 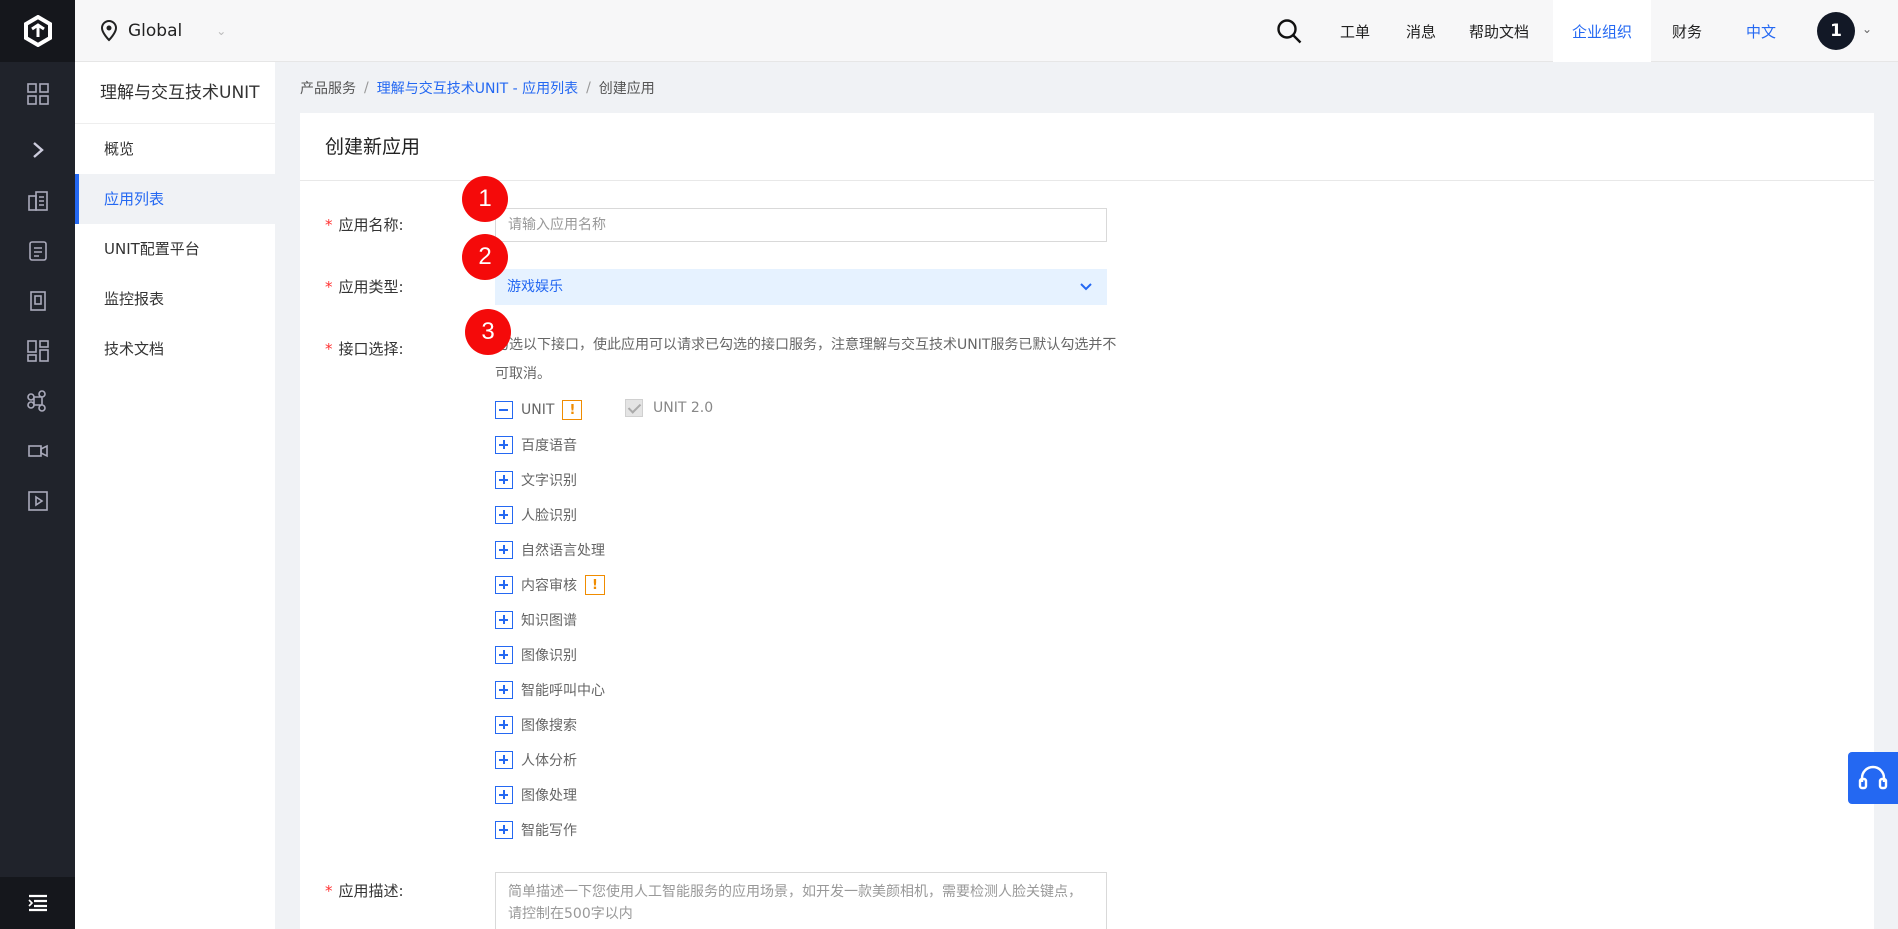 What do you see at coordinates (986, 31) in the screenshot?
I see `top-bar: Global ⌄ 工单 消息 帮助文档 企业组织 财务 中文 1 ⌄` at bounding box center [986, 31].